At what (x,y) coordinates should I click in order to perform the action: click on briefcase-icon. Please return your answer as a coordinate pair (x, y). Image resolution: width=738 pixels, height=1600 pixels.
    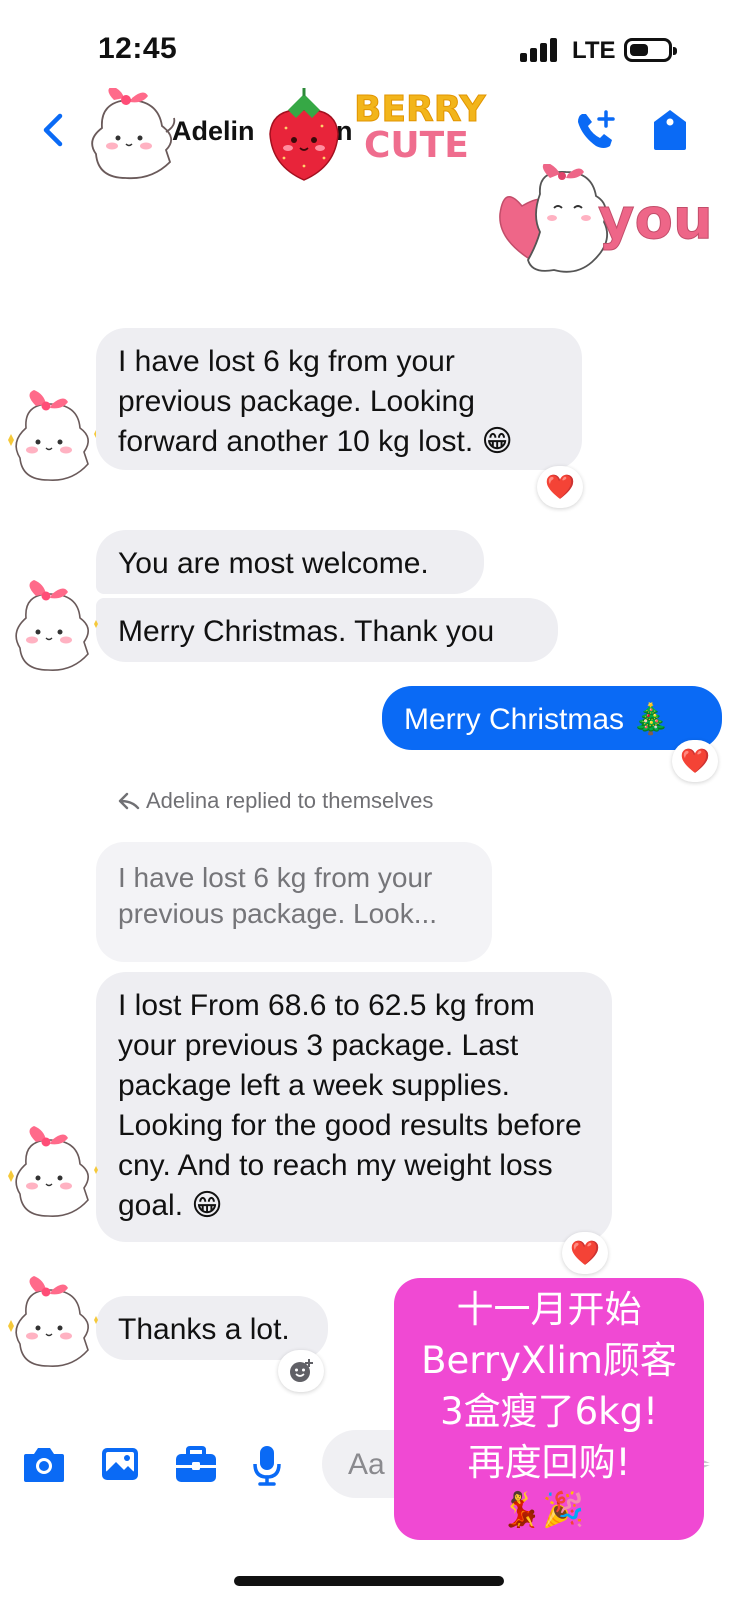
    Looking at the image, I should click on (196, 1464).